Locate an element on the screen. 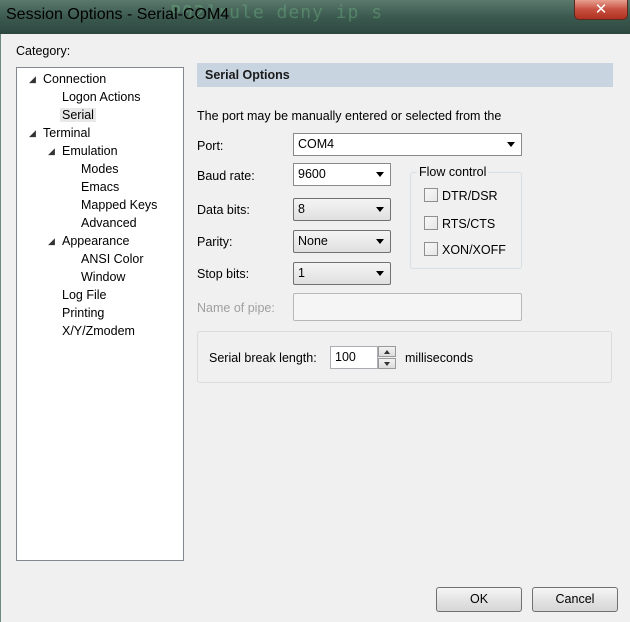 This screenshot has width=630, height=622. tree-item-label: Logon Actions is located at coordinates (101, 97).